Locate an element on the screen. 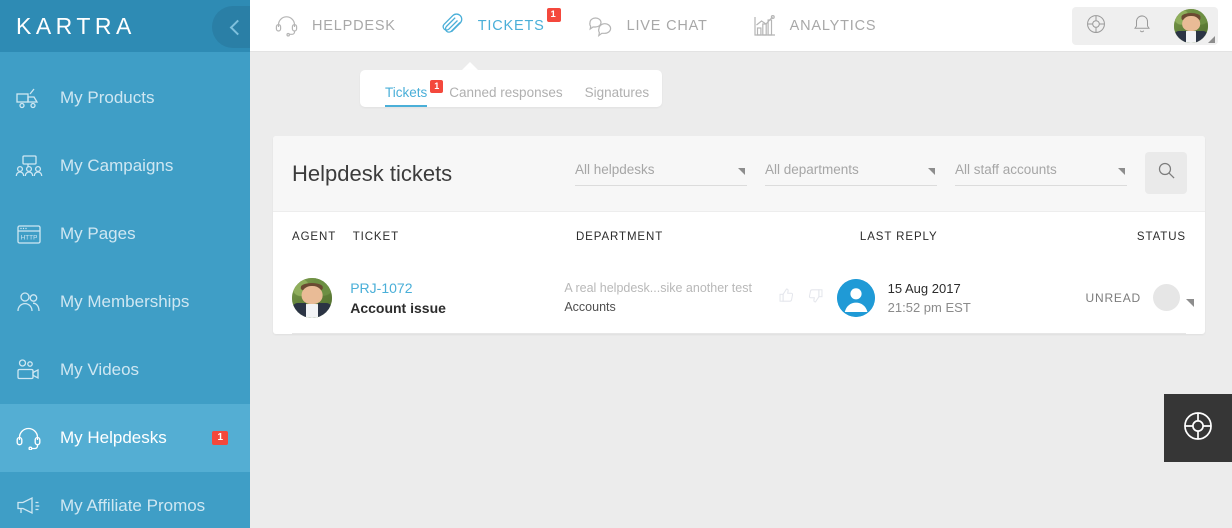 The width and height of the screenshot is (1232, 528). avatar is located at coordinates (1194, 26).